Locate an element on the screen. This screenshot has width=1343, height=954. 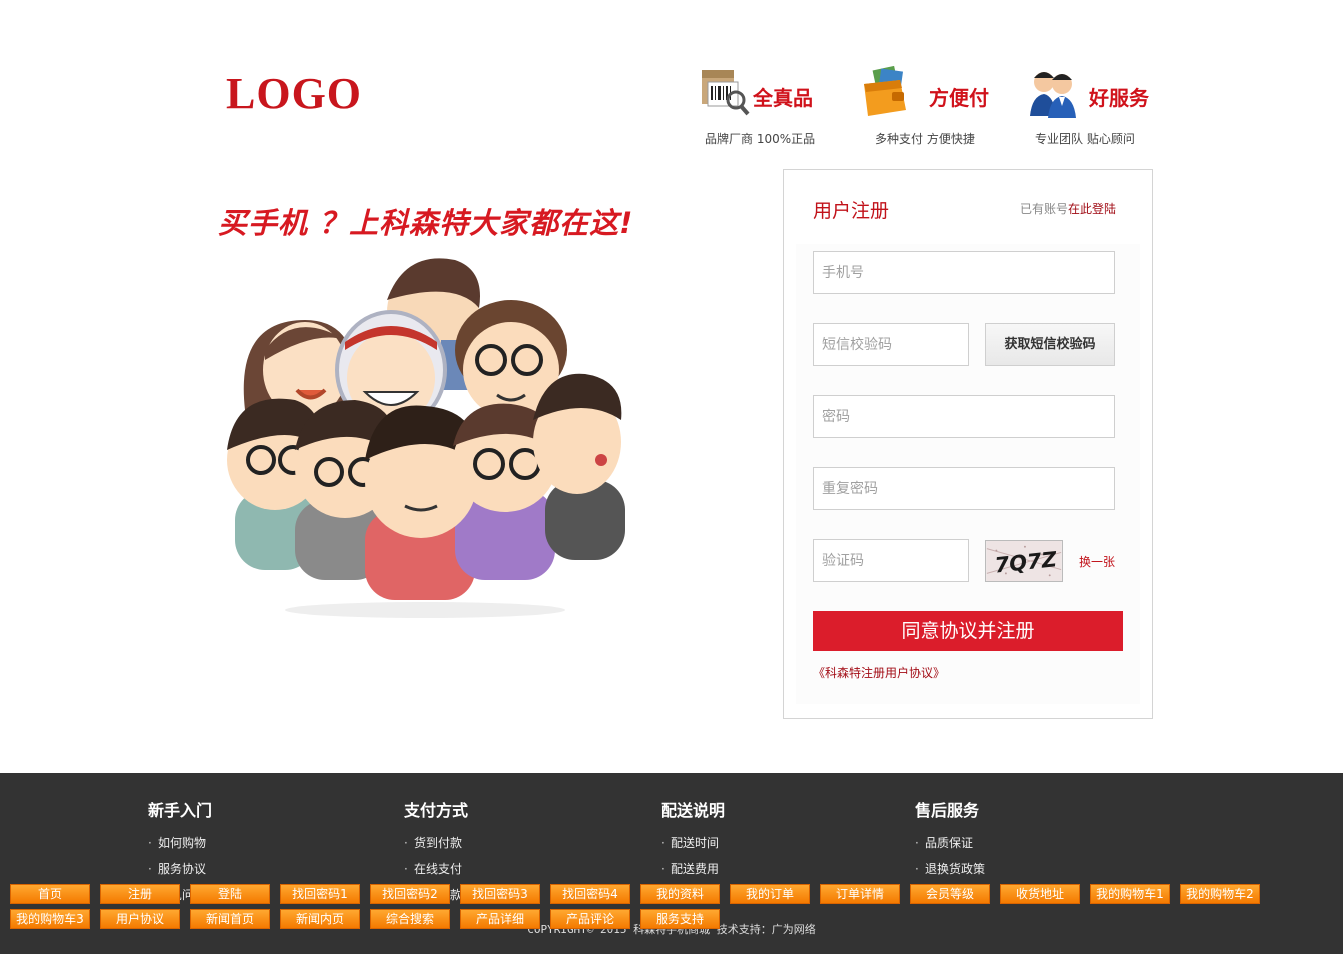
barcode-box-icon is located at coordinates (726, 93).